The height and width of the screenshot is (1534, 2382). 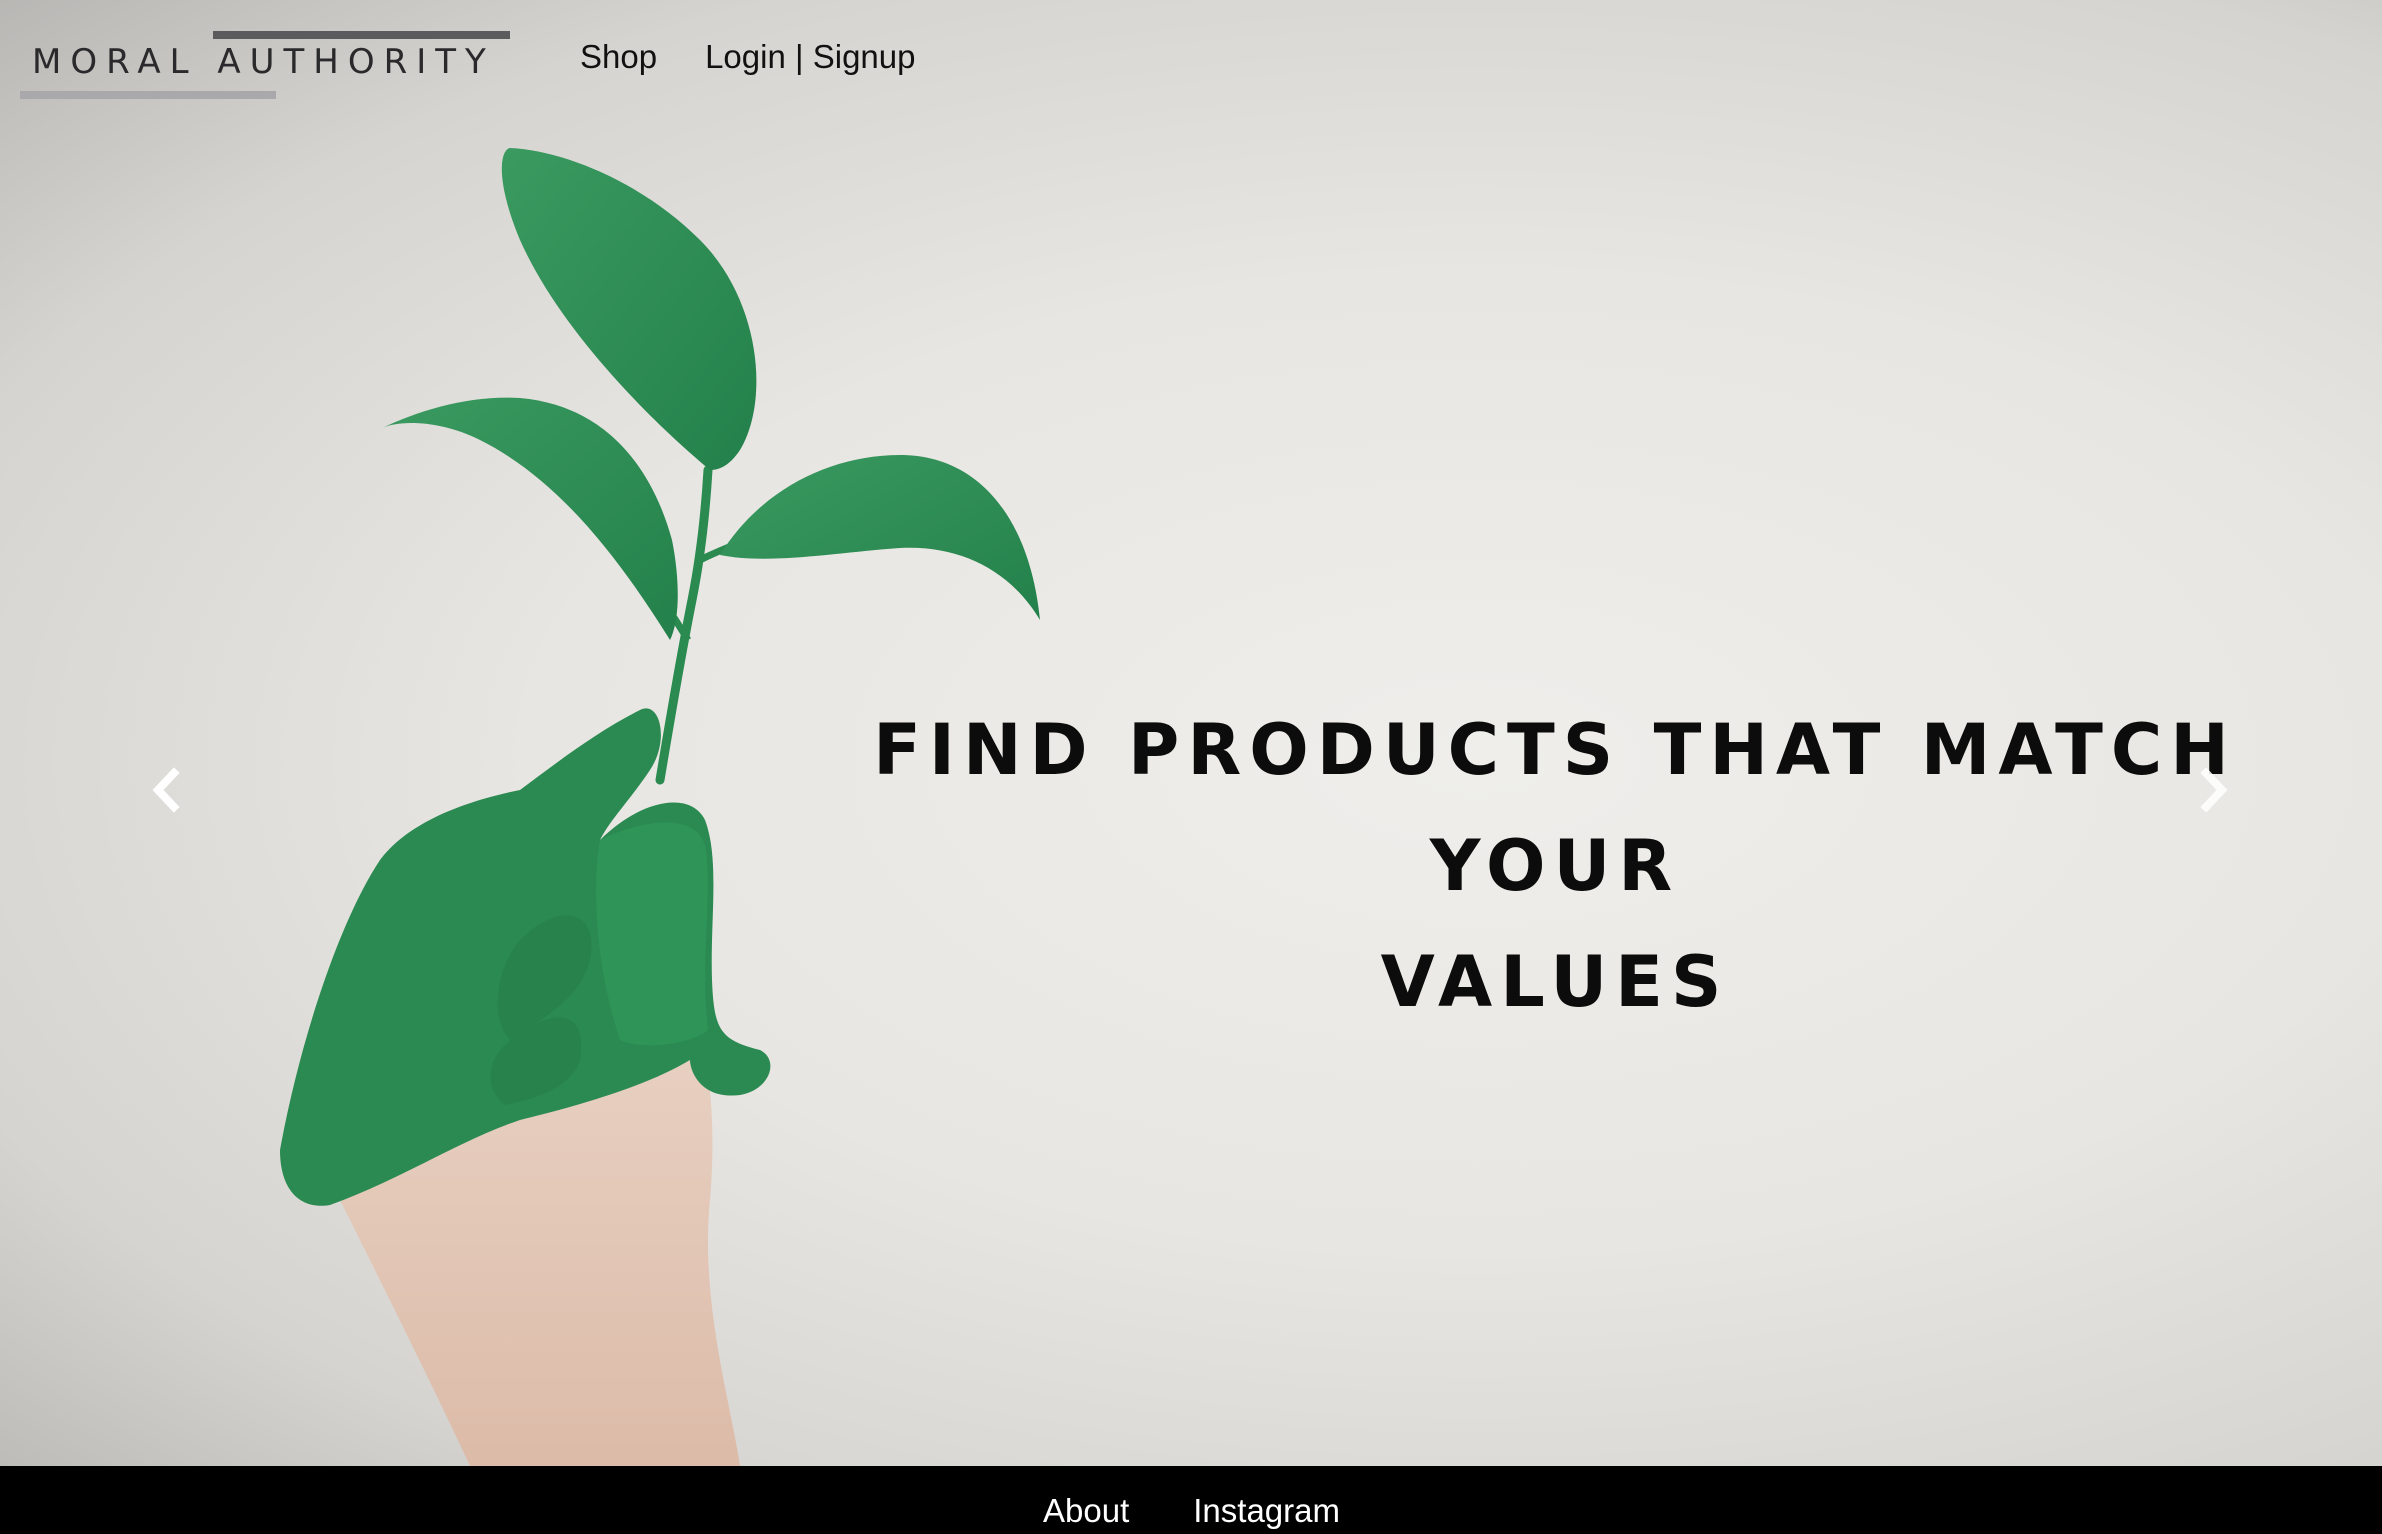 What do you see at coordinates (1266, 1511) in the screenshot?
I see `footer-instagram-link: Instagram` at bounding box center [1266, 1511].